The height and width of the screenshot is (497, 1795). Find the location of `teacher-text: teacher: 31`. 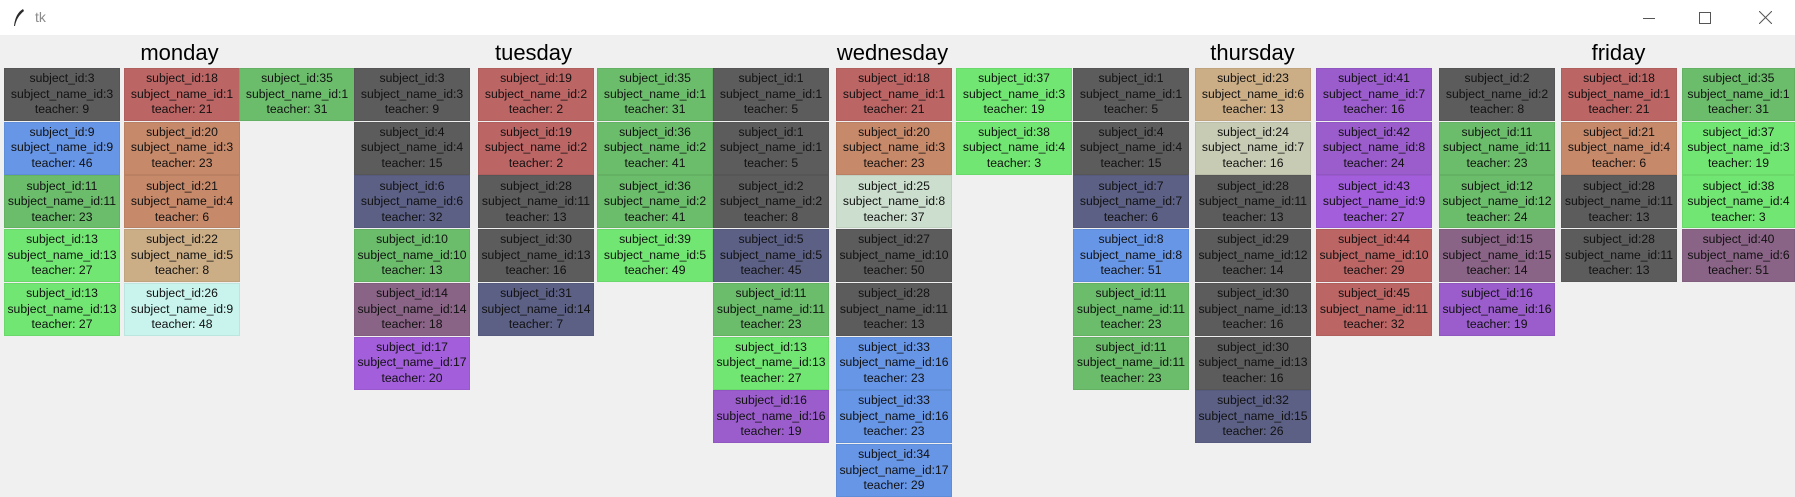

teacher-text: teacher: 31 is located at coordinates (655, 109).